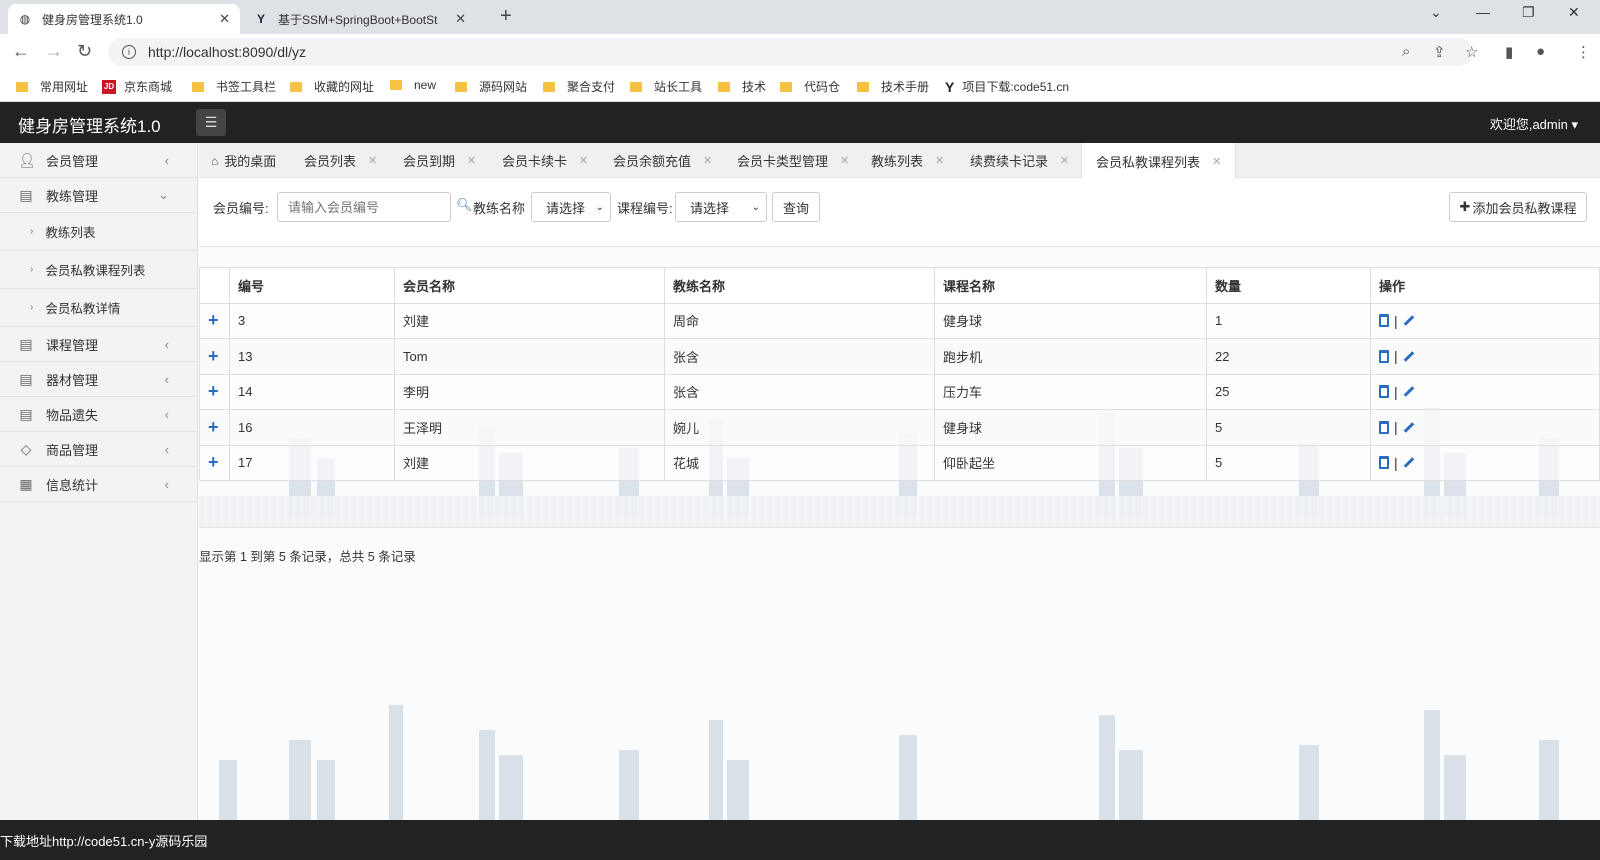 This screenshot has height=860, width=1600. I want to click on bookmark-item: 站长工具, so click(666, 86).